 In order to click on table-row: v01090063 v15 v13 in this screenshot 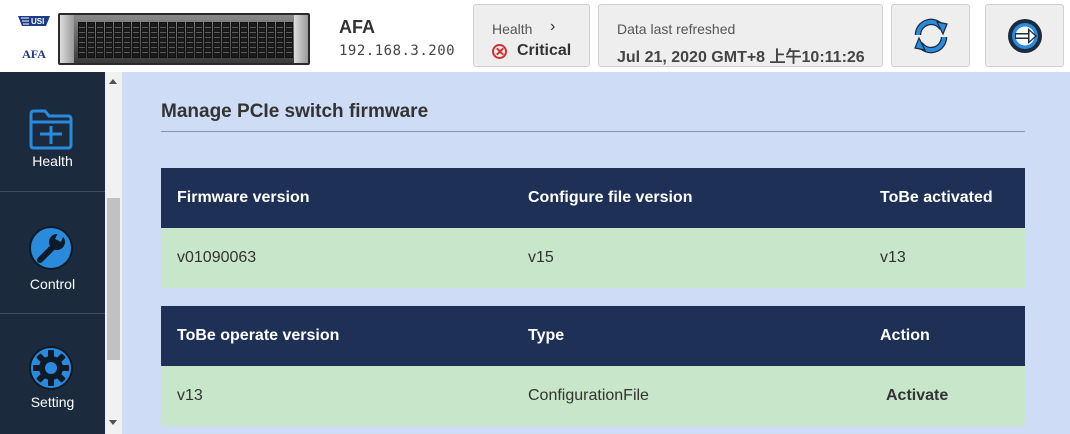, I will do `click(593, 258)`.